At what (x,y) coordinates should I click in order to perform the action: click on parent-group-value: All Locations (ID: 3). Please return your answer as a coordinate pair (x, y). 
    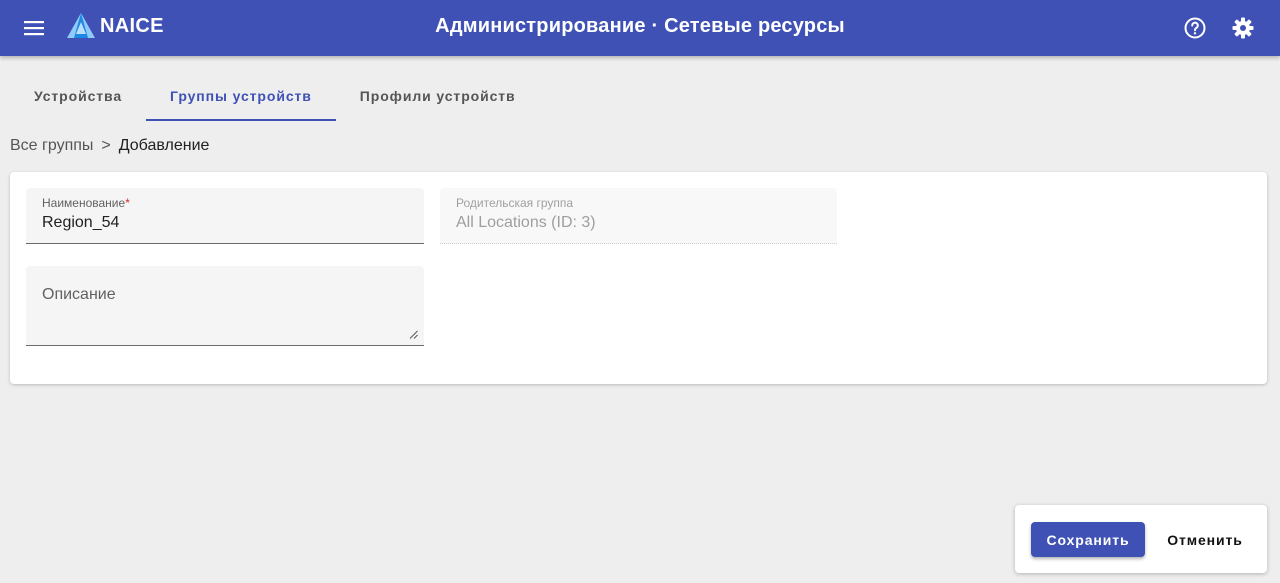
    Looking at the image, I should click on (526, 222).